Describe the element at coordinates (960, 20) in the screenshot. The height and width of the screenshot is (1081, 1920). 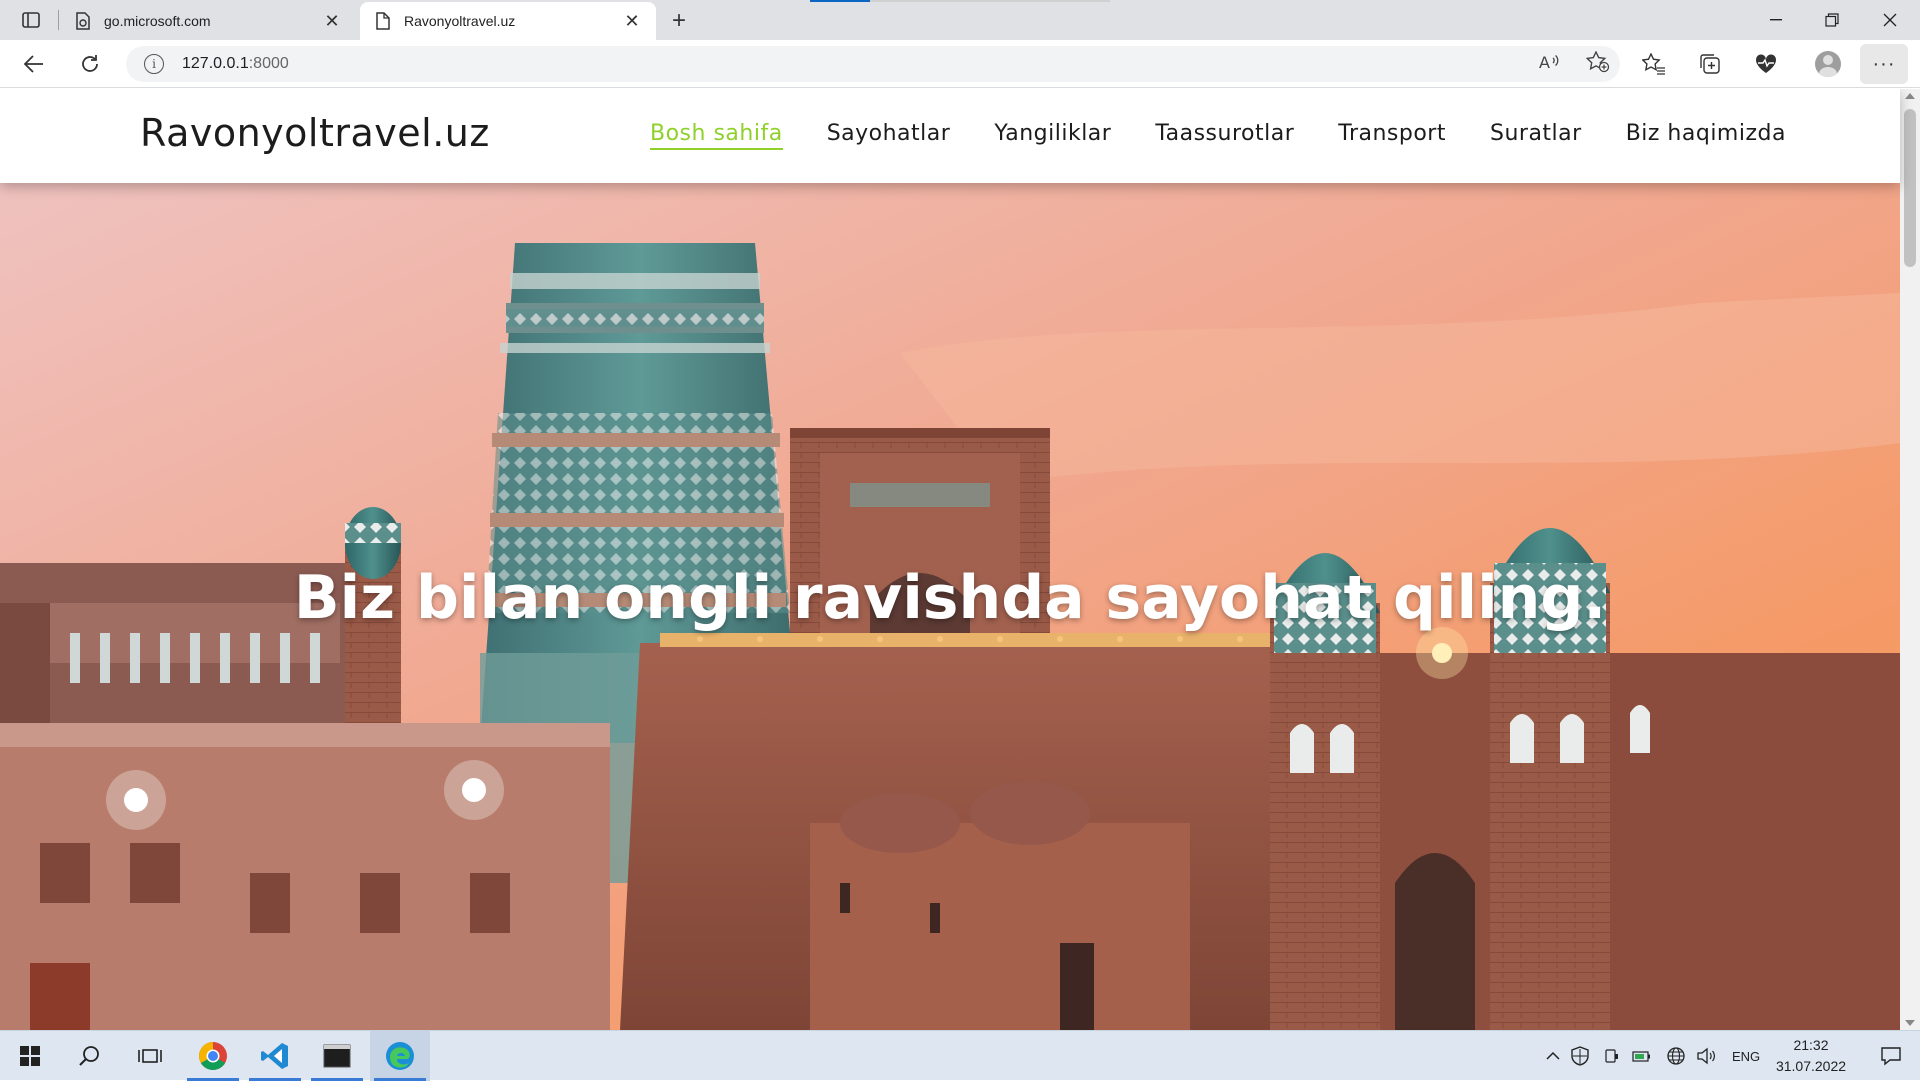
I see `browser-tab-strip: go.microsoft.com ✕ Ravonyoltravel.uz ✕ +` at that location.